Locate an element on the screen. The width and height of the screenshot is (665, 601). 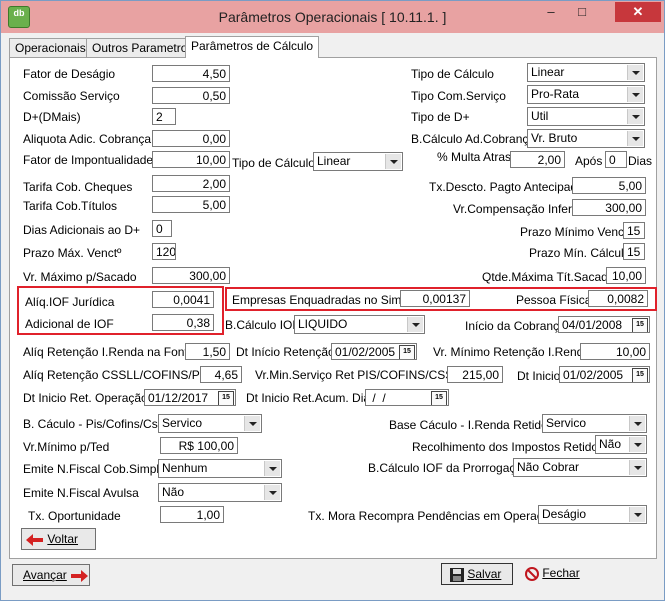
prazo-min-calculo-label: Prazo Mín. Cálculo is located at coordinates (580, 253).